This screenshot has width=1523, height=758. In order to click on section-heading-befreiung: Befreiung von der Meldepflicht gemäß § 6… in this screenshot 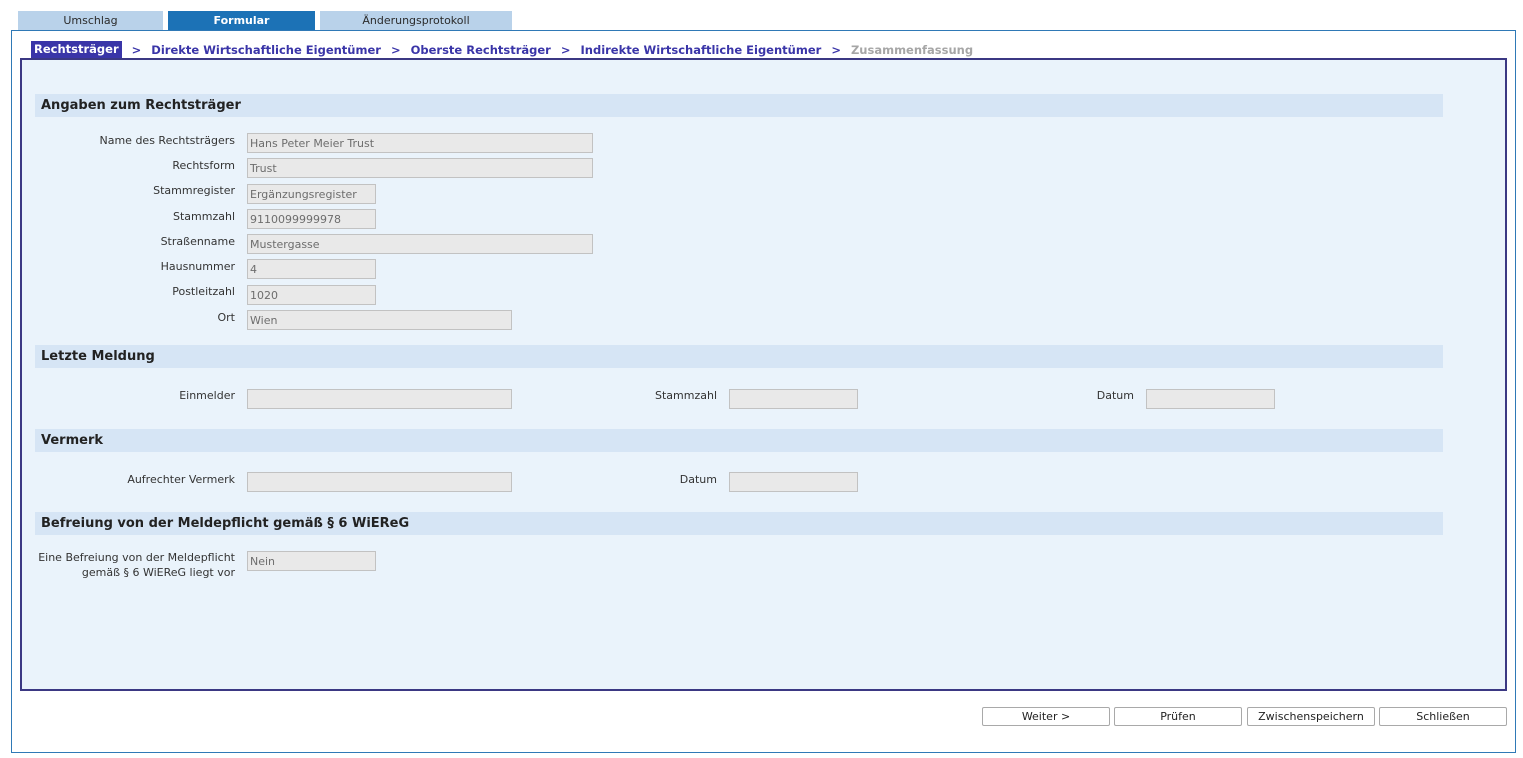, I will do `click(739, 523)`.